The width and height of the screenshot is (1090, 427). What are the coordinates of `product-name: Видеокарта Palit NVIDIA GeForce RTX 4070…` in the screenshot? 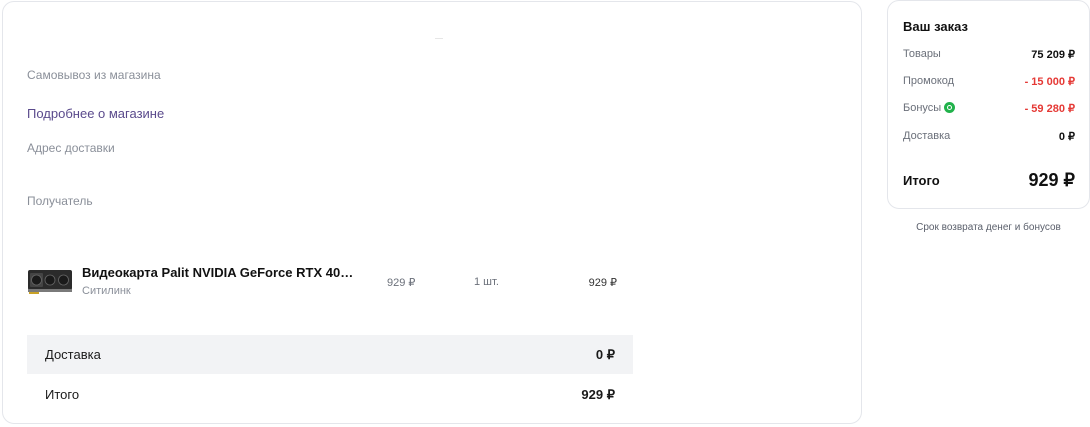 It's located at (219, 272).